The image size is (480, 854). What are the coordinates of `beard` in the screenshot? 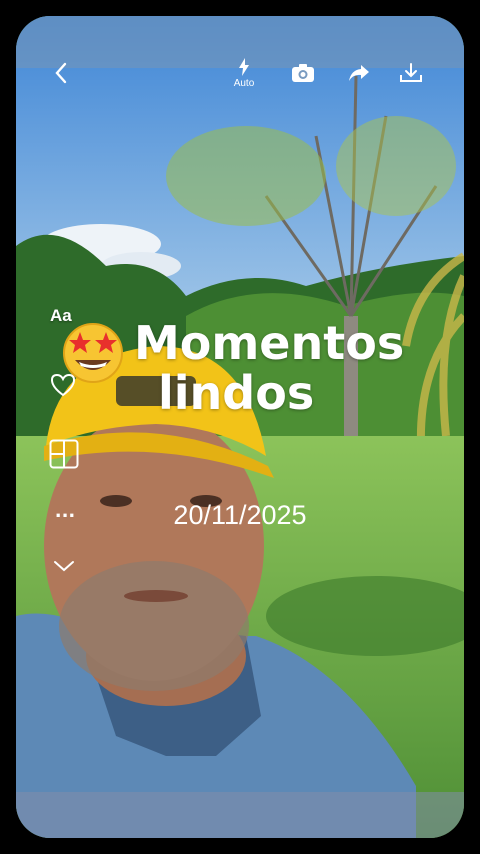 It's located at (154, 626).